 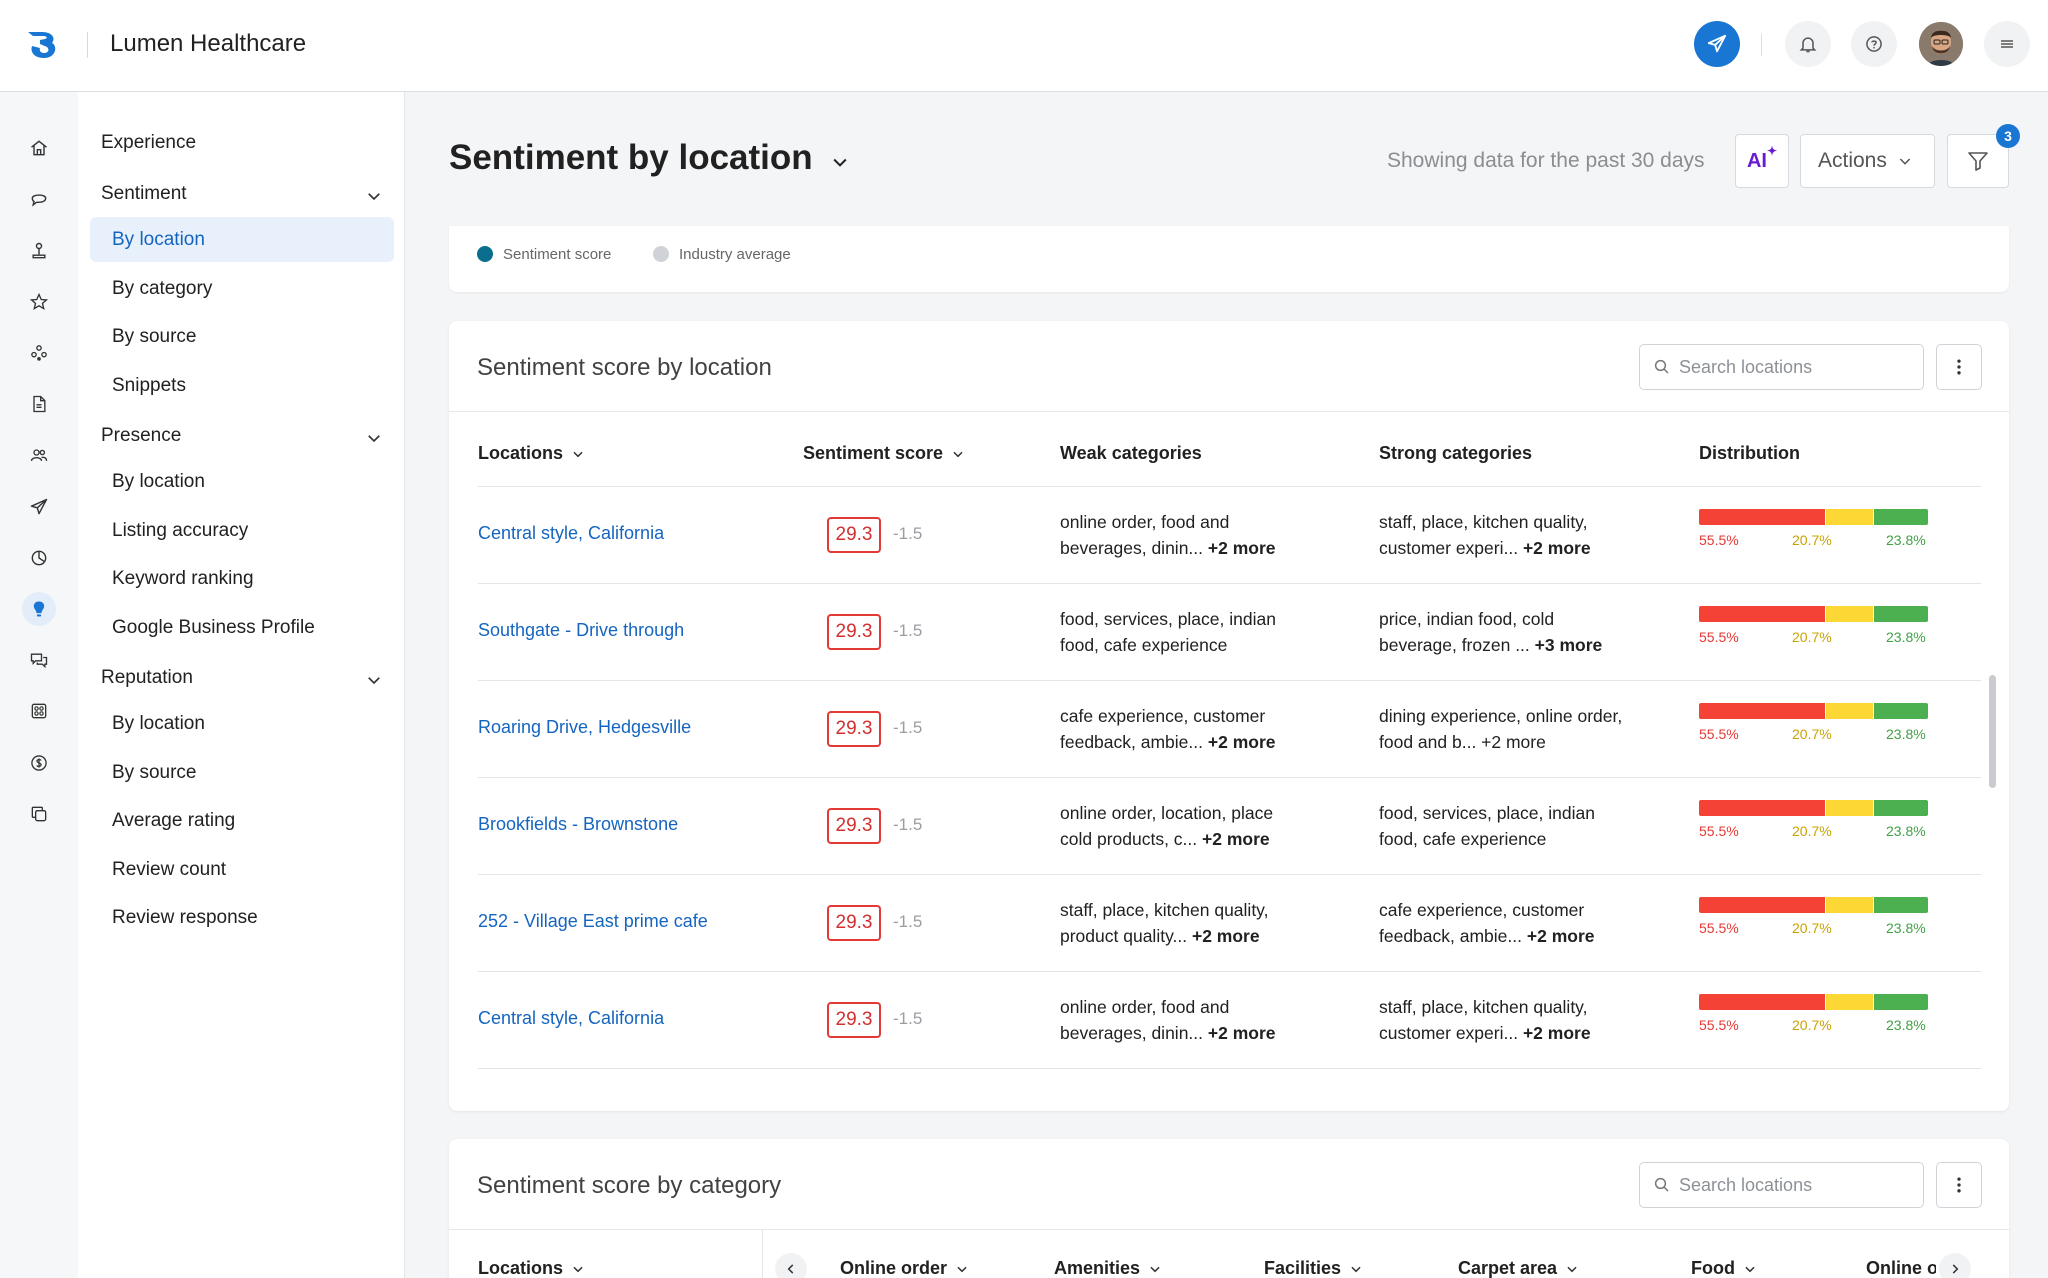 What do you see at coordinates (39, 609) in the screenshot?
I see `lightbulb-icon` at bounding box center [39, 609].